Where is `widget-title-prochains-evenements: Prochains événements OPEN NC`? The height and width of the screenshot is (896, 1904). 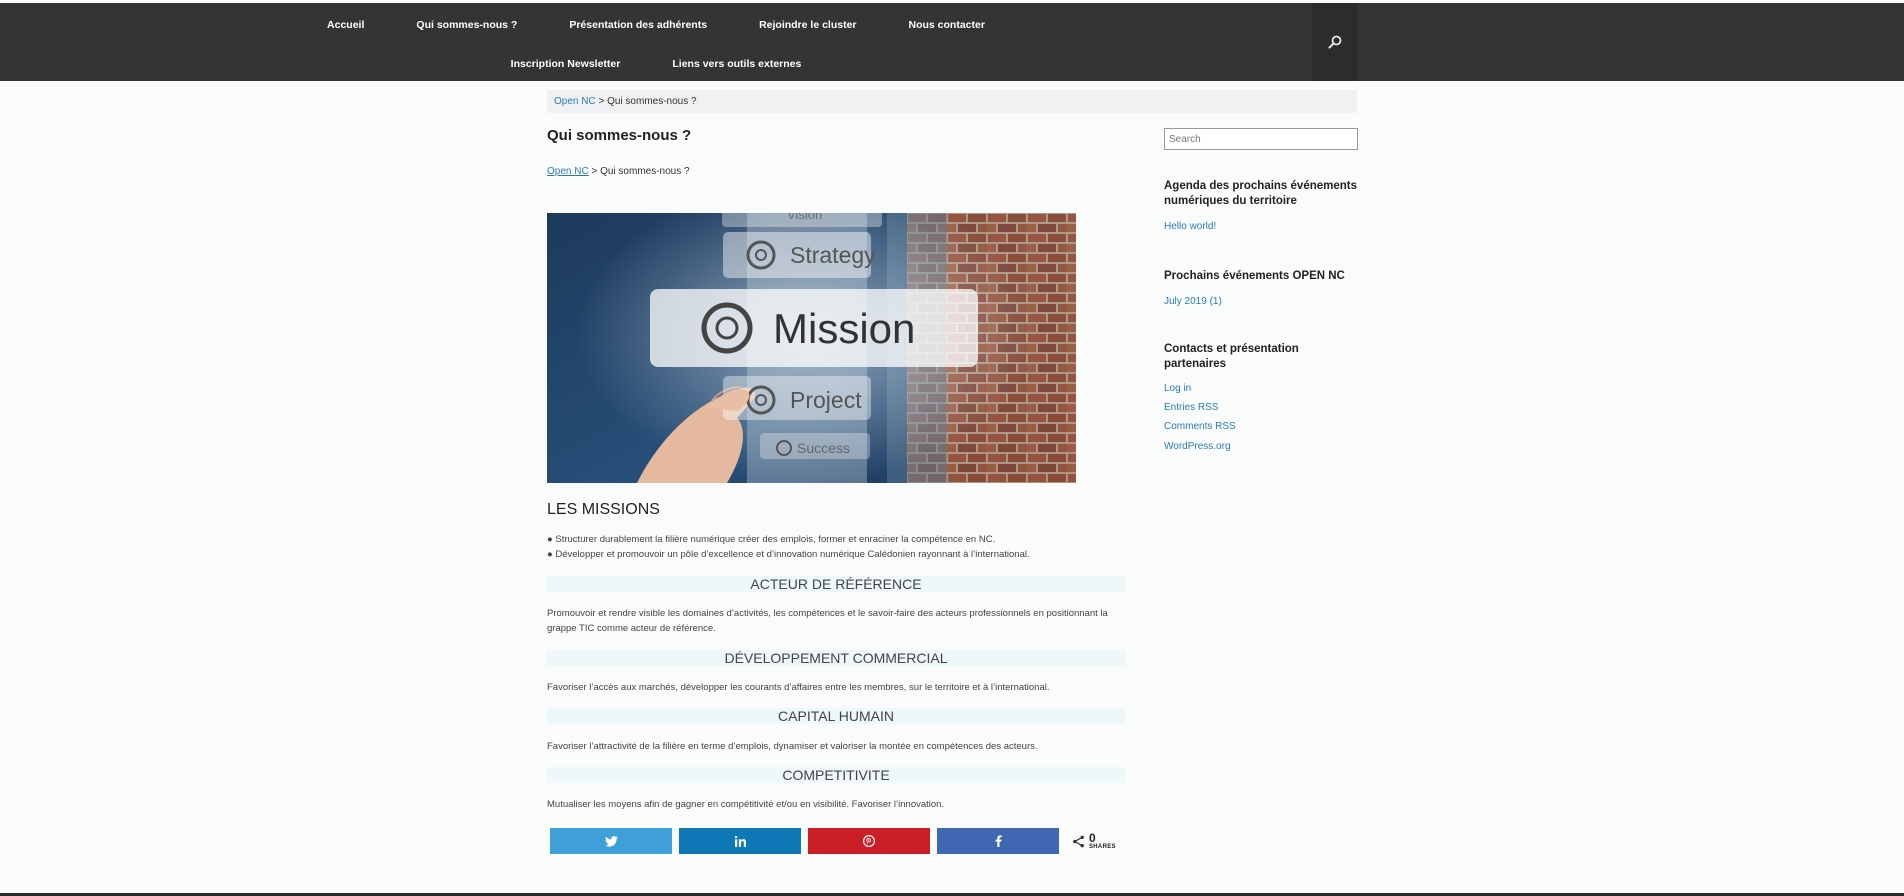
widget-title-prochains-evenements: Prochains événements OPEN NC is located at coordinates (1254, 276).